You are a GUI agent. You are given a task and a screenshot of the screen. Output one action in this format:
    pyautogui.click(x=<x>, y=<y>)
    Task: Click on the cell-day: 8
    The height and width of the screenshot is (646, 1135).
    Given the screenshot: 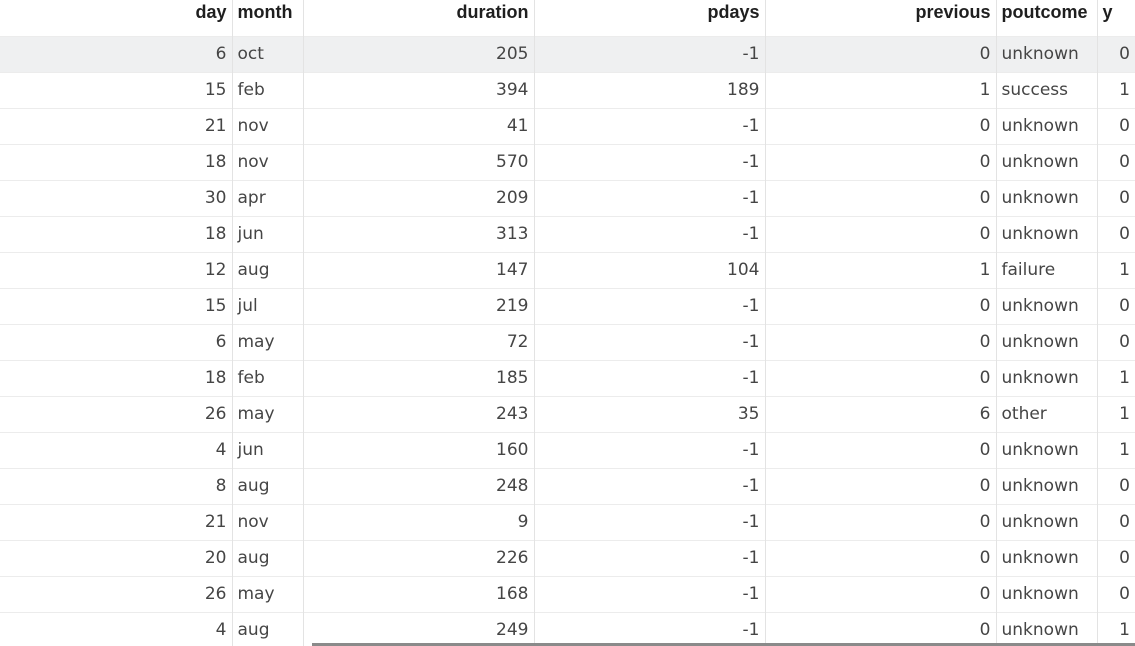 What is the action you would take?
    pyautogui.click(x=116, y=485)
    